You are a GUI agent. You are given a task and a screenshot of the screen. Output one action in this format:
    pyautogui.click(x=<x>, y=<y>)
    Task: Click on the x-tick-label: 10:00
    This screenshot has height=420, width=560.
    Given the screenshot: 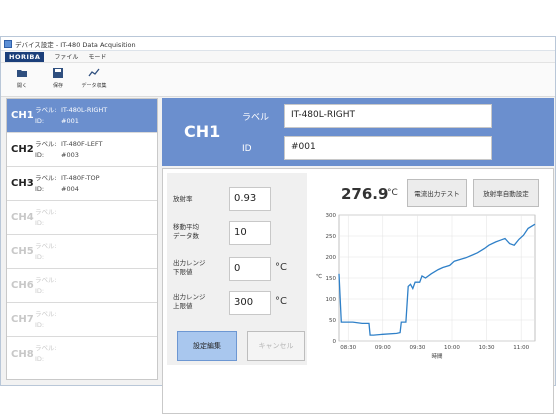 What is the action you would take?
    pyautogui.click(x=452, y=348)
    